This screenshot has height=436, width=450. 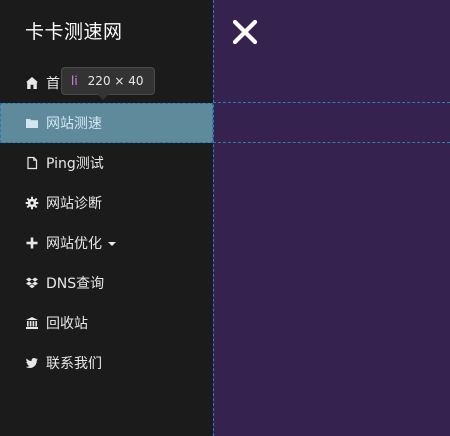 What do you see at coordinates (74, 244) in the screenshot?
I see `sidebar-item-label: 网站优化` at bounding box center [74, 244].